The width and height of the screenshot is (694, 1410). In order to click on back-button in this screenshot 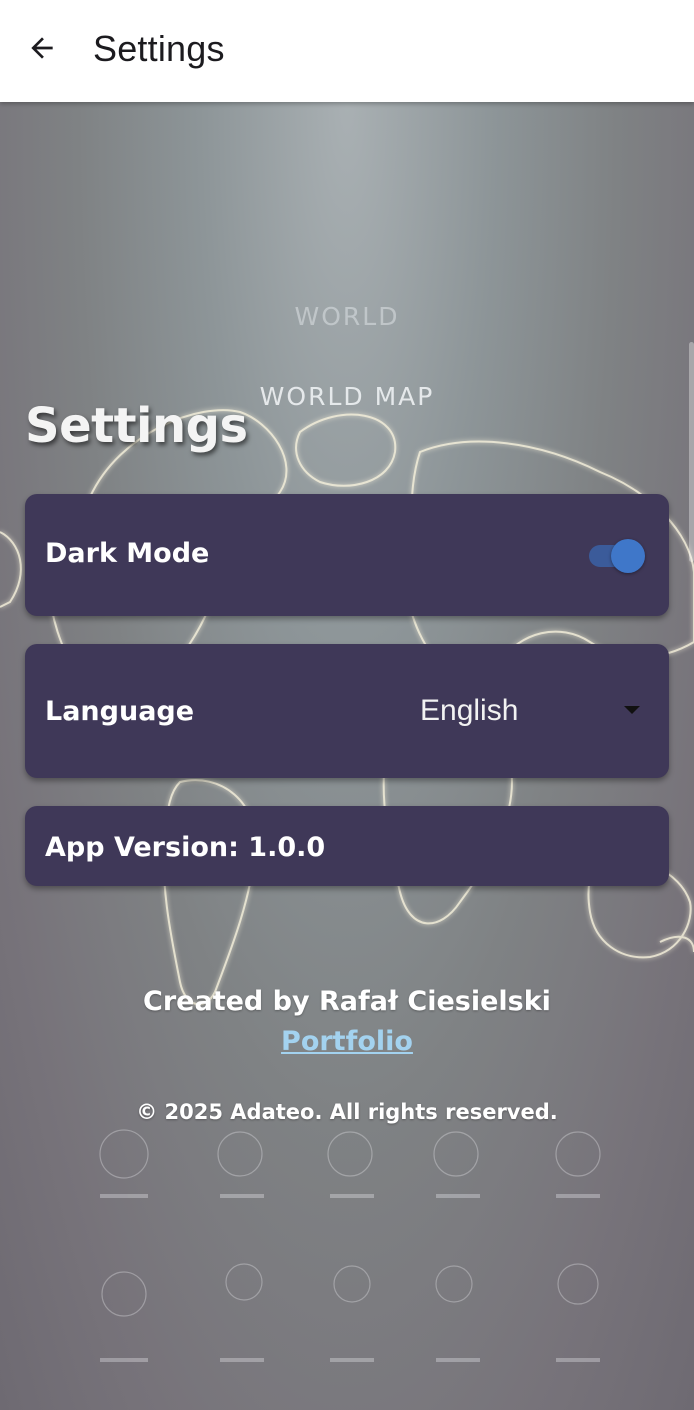, I will do `click(42, 48)`.